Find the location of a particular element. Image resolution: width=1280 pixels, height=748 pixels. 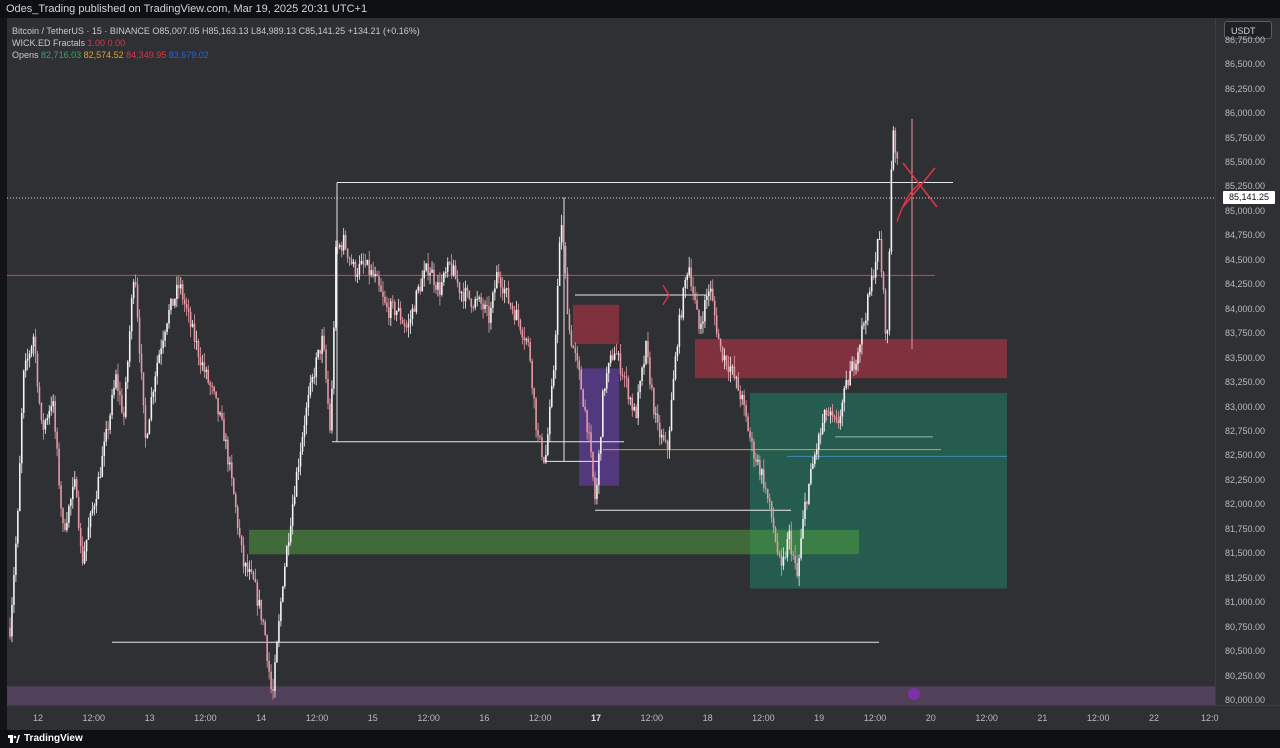

price-tick-label: 84,500.00 is located at coordinates (1244, 259).